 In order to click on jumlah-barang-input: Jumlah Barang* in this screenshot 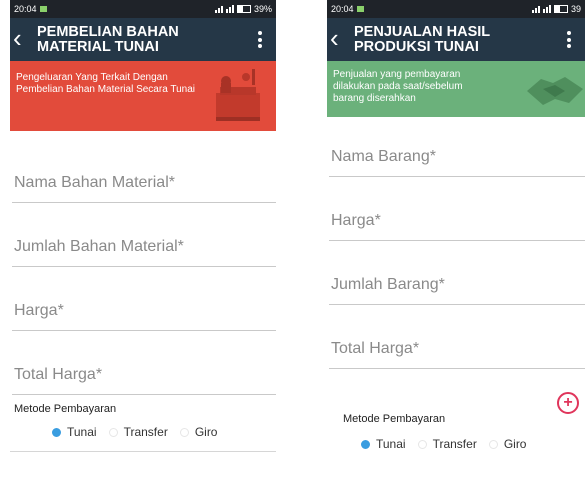, I will do `click(457, 273)`.